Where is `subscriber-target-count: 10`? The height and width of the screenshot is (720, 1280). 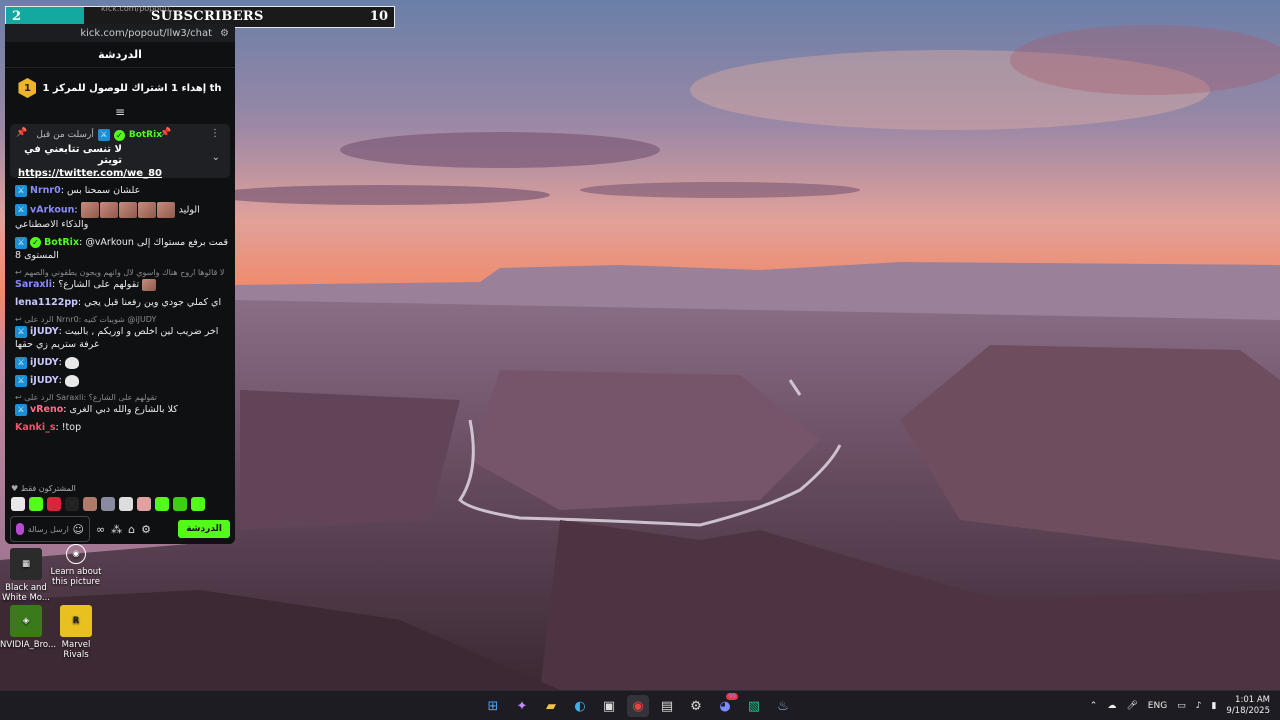 subscriber-target-count: 10 is located at coordinates (378, 16).